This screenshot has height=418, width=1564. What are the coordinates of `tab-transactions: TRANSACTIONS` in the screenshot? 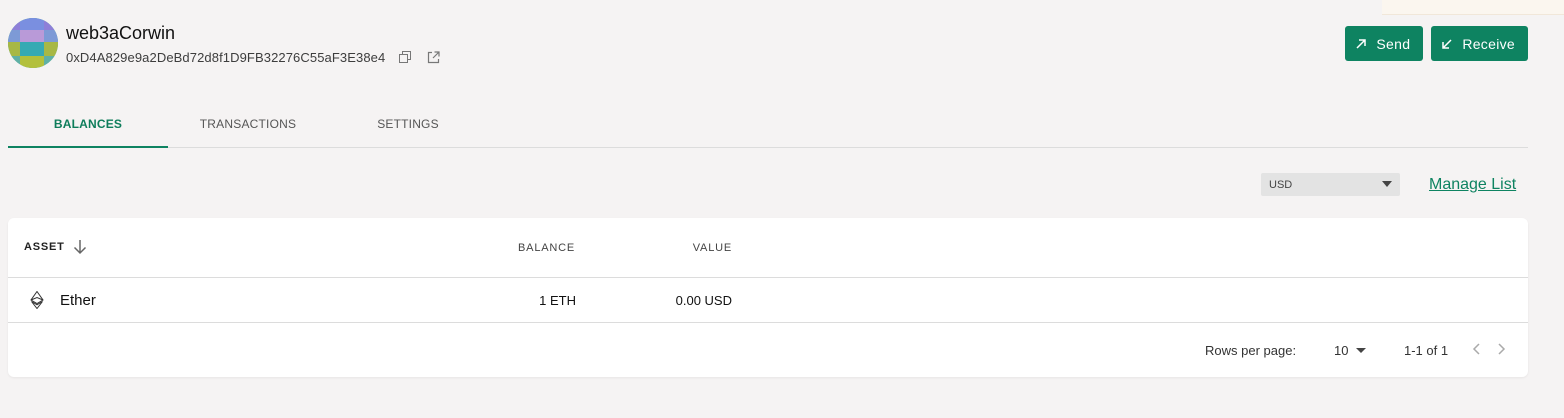 It's located at (248, 125).